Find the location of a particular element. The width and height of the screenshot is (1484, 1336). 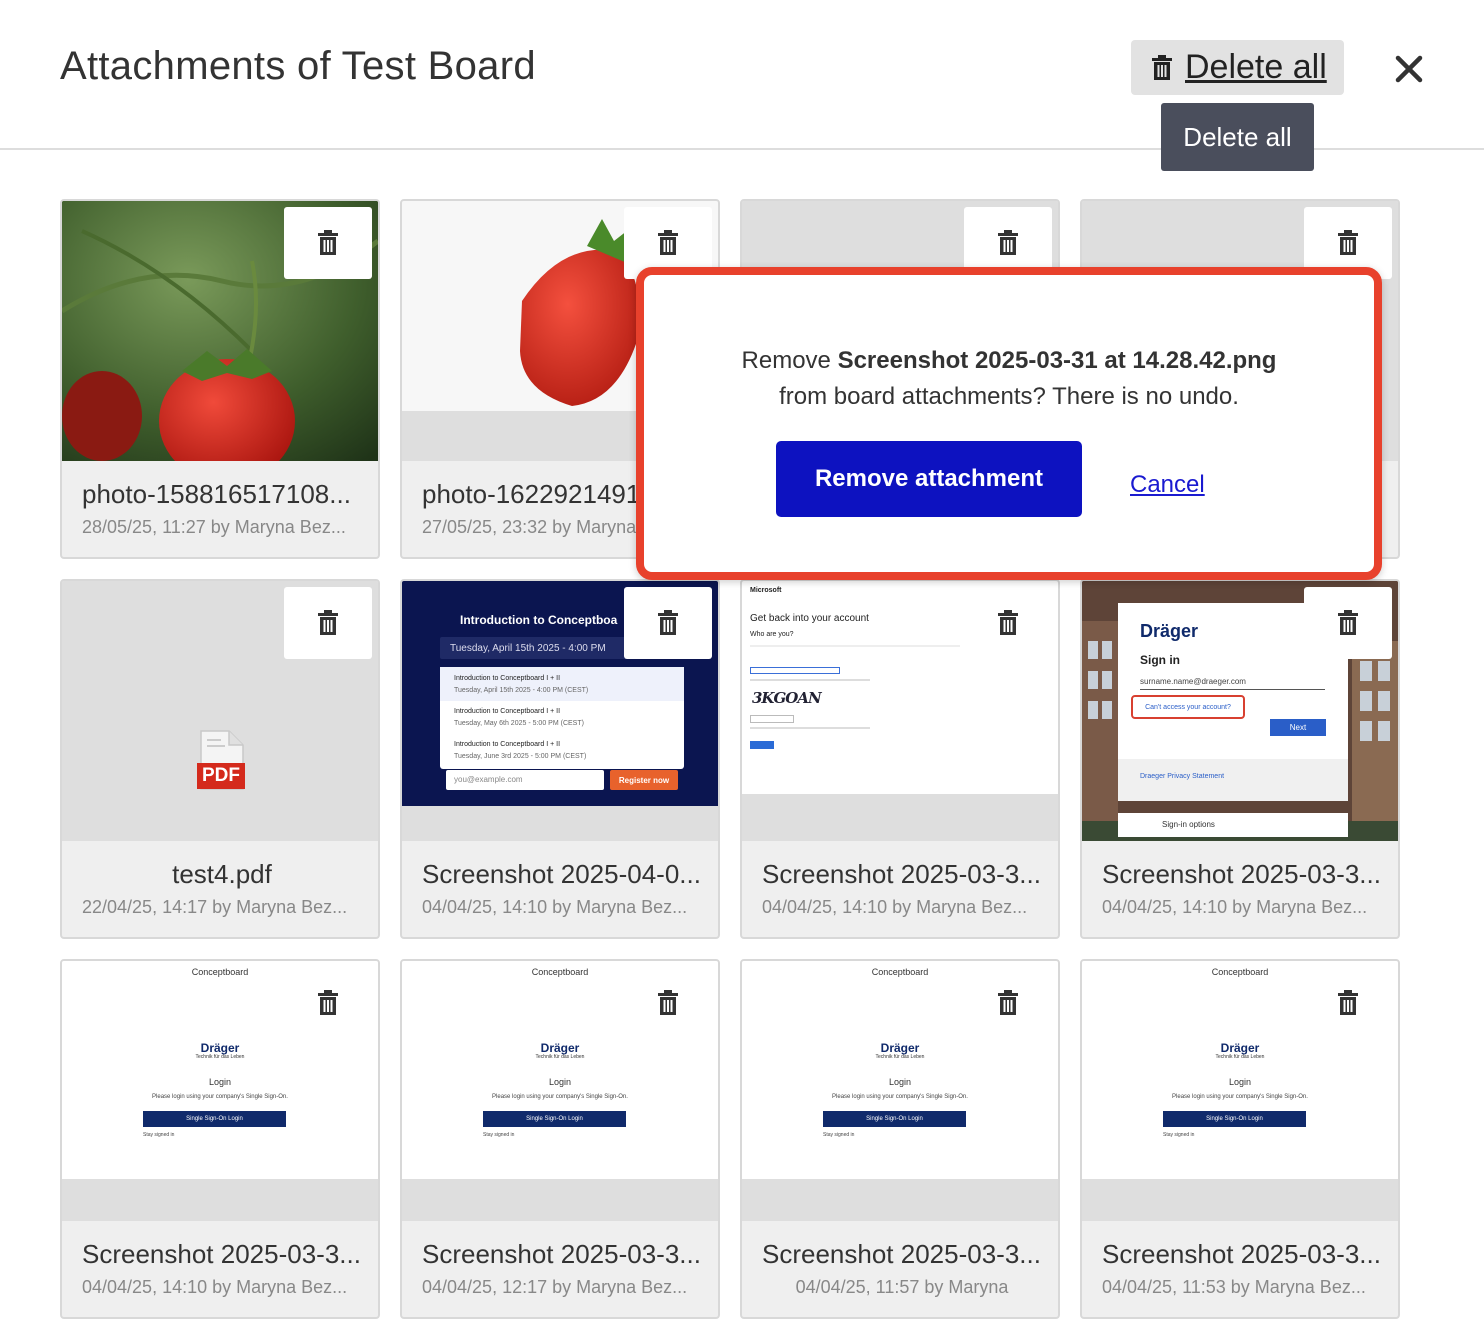

pdf-icon: PDF is located at coordinates (221, 760).